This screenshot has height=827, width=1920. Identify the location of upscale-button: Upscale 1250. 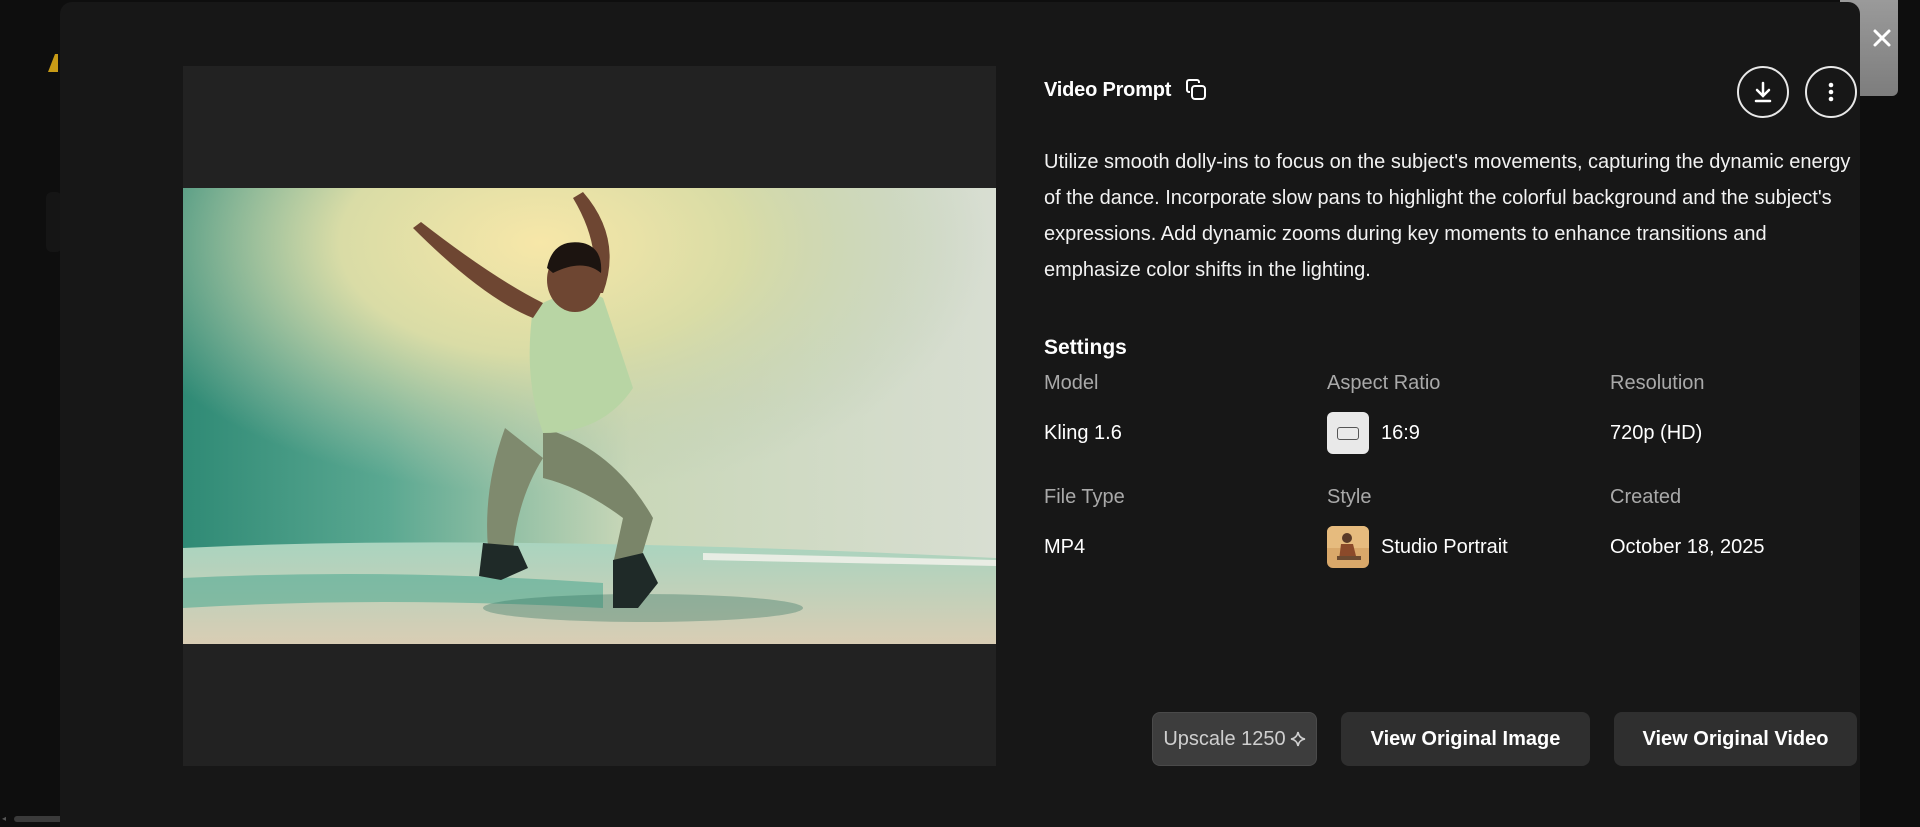
(1234, 739).